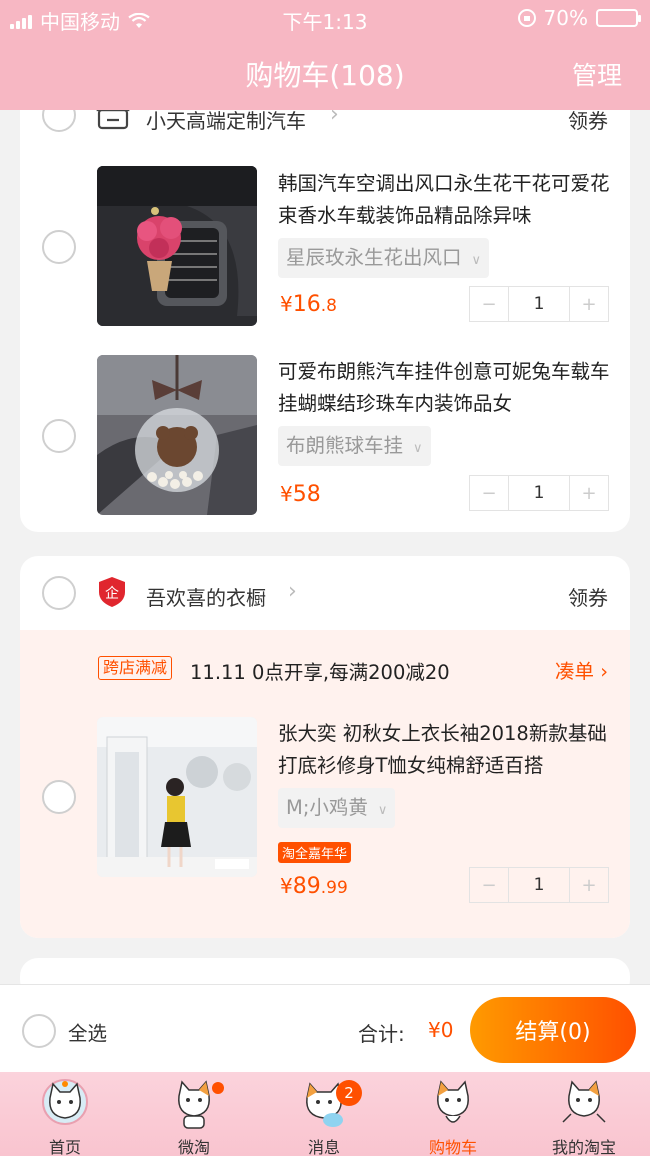  What do you see at coordinates (206, 596) in the screenshot?
I see `store-name: 吾欢喜的衣橱` at bounding box center [206, 596].